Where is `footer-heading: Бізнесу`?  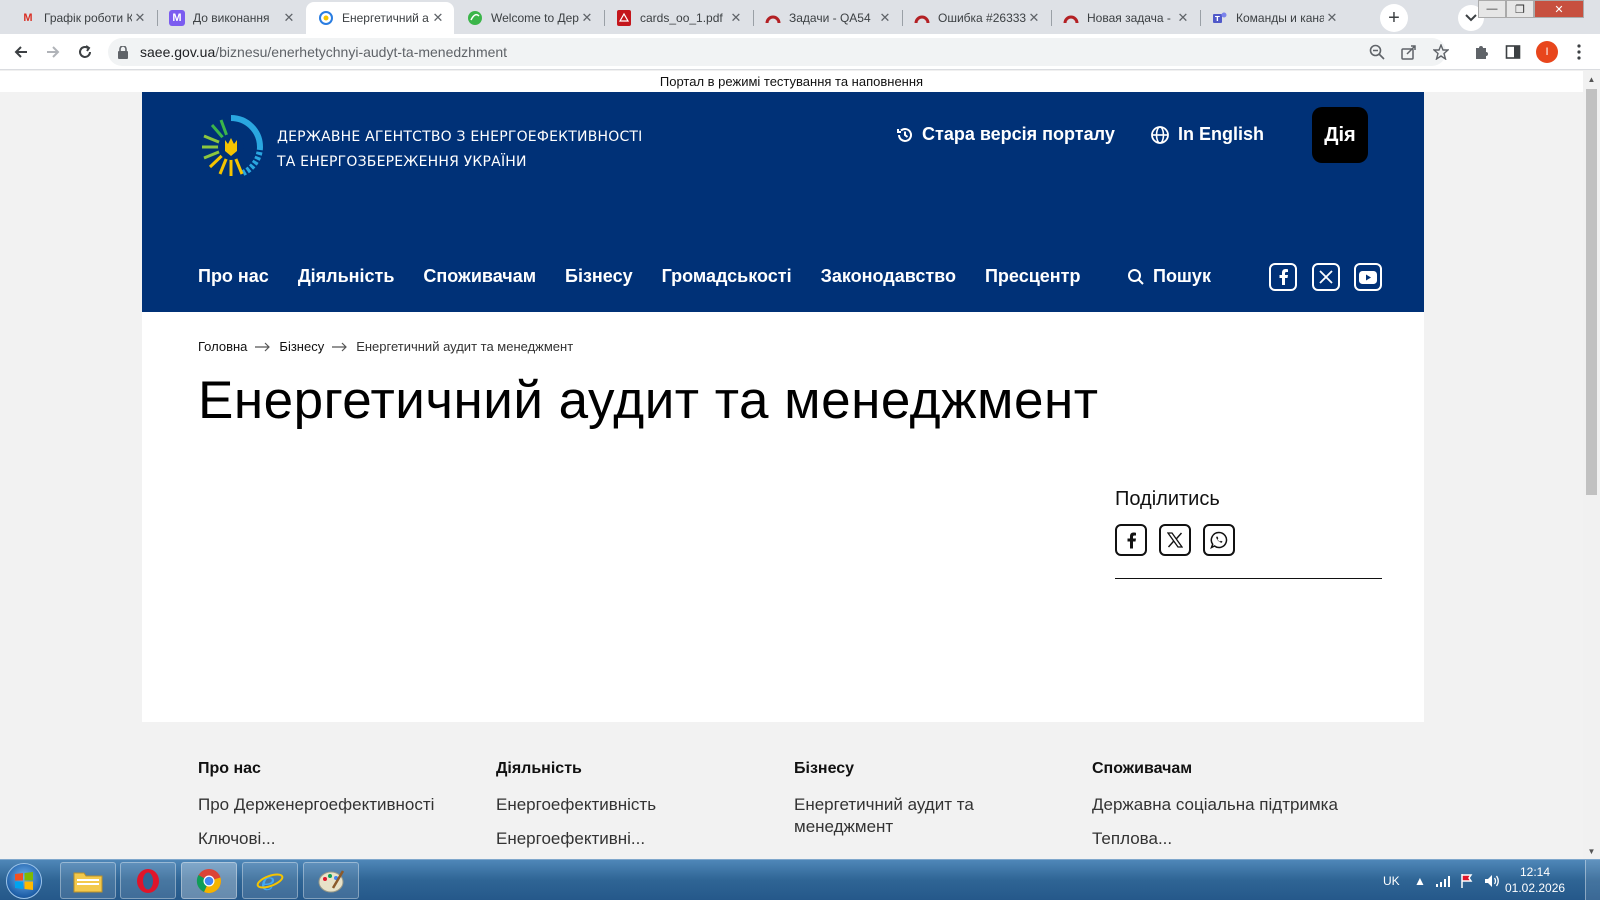 footer-heading: Бізнесу is located at coordinates (894, 769).